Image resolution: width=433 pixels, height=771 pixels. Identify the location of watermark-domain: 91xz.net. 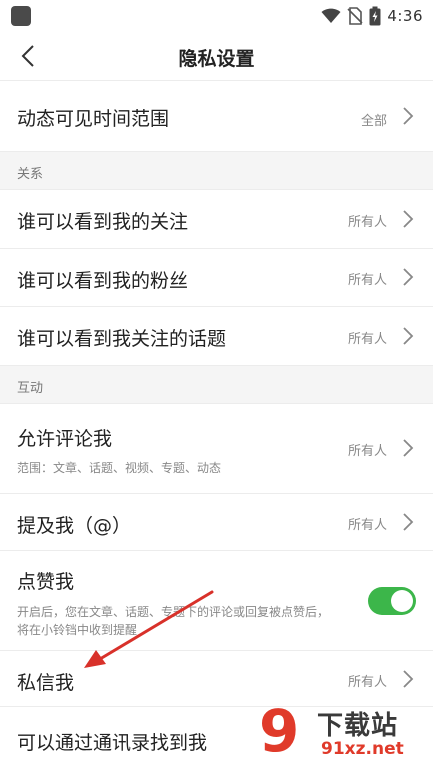
(362, 749).